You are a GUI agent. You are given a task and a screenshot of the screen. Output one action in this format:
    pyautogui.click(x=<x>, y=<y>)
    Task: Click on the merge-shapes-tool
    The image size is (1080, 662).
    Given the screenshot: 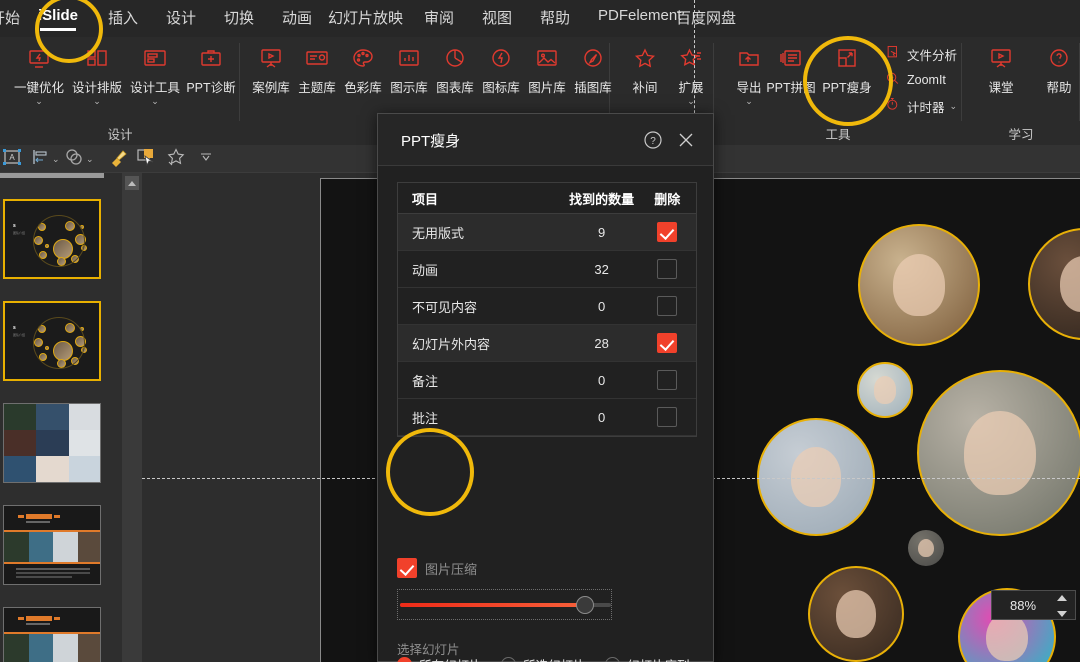 What is the action you would take?
    pyautogui.click(x=74, y=158)
    